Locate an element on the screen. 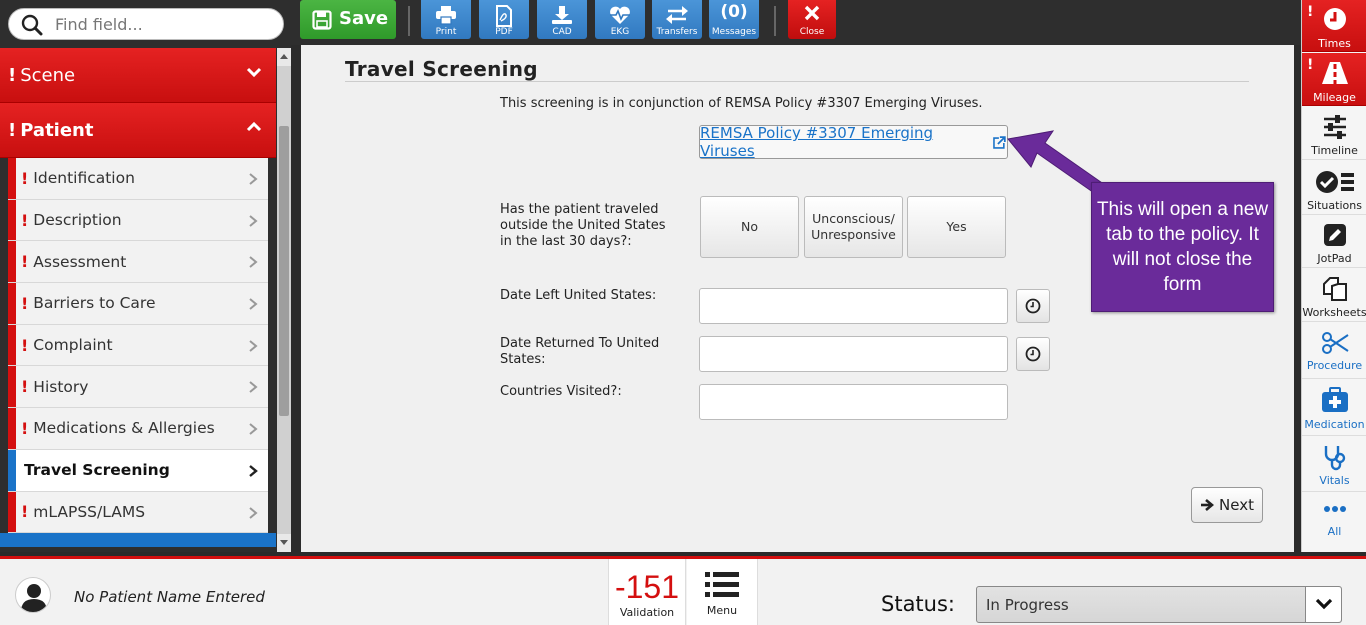 This screenshot has width=1366, height=625. status-select: In Progress is located at coordinates (1159, 604).